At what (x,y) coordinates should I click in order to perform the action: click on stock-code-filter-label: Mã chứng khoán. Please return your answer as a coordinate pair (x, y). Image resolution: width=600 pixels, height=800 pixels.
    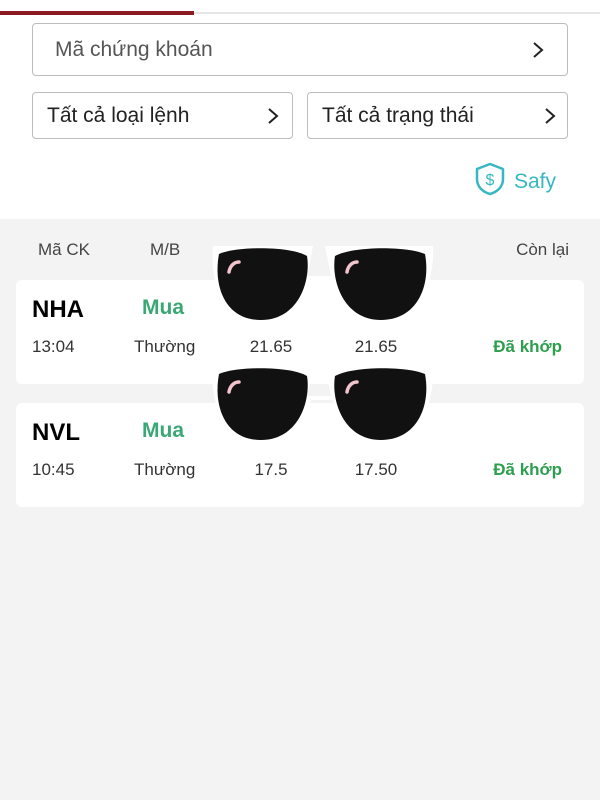
    Looking at the image, I should click on (134, 49).